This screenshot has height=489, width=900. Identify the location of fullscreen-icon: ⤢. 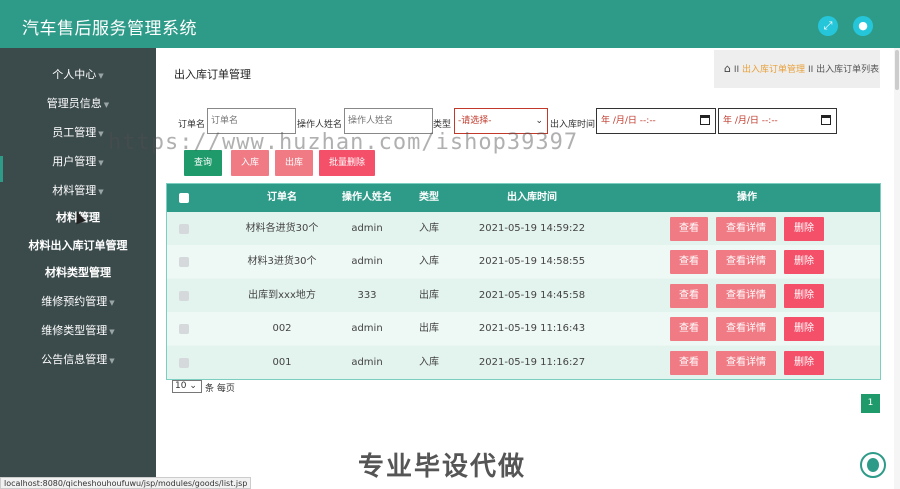
(828, 26).